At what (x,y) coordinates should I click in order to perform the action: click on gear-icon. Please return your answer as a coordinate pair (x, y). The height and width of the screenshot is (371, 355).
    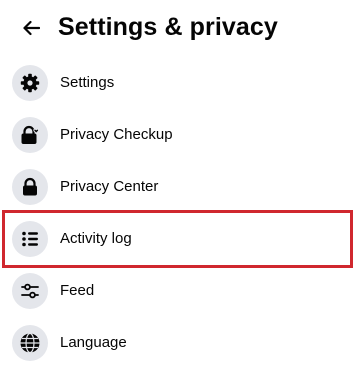
    Looking at the image, I should click on (30, 83).